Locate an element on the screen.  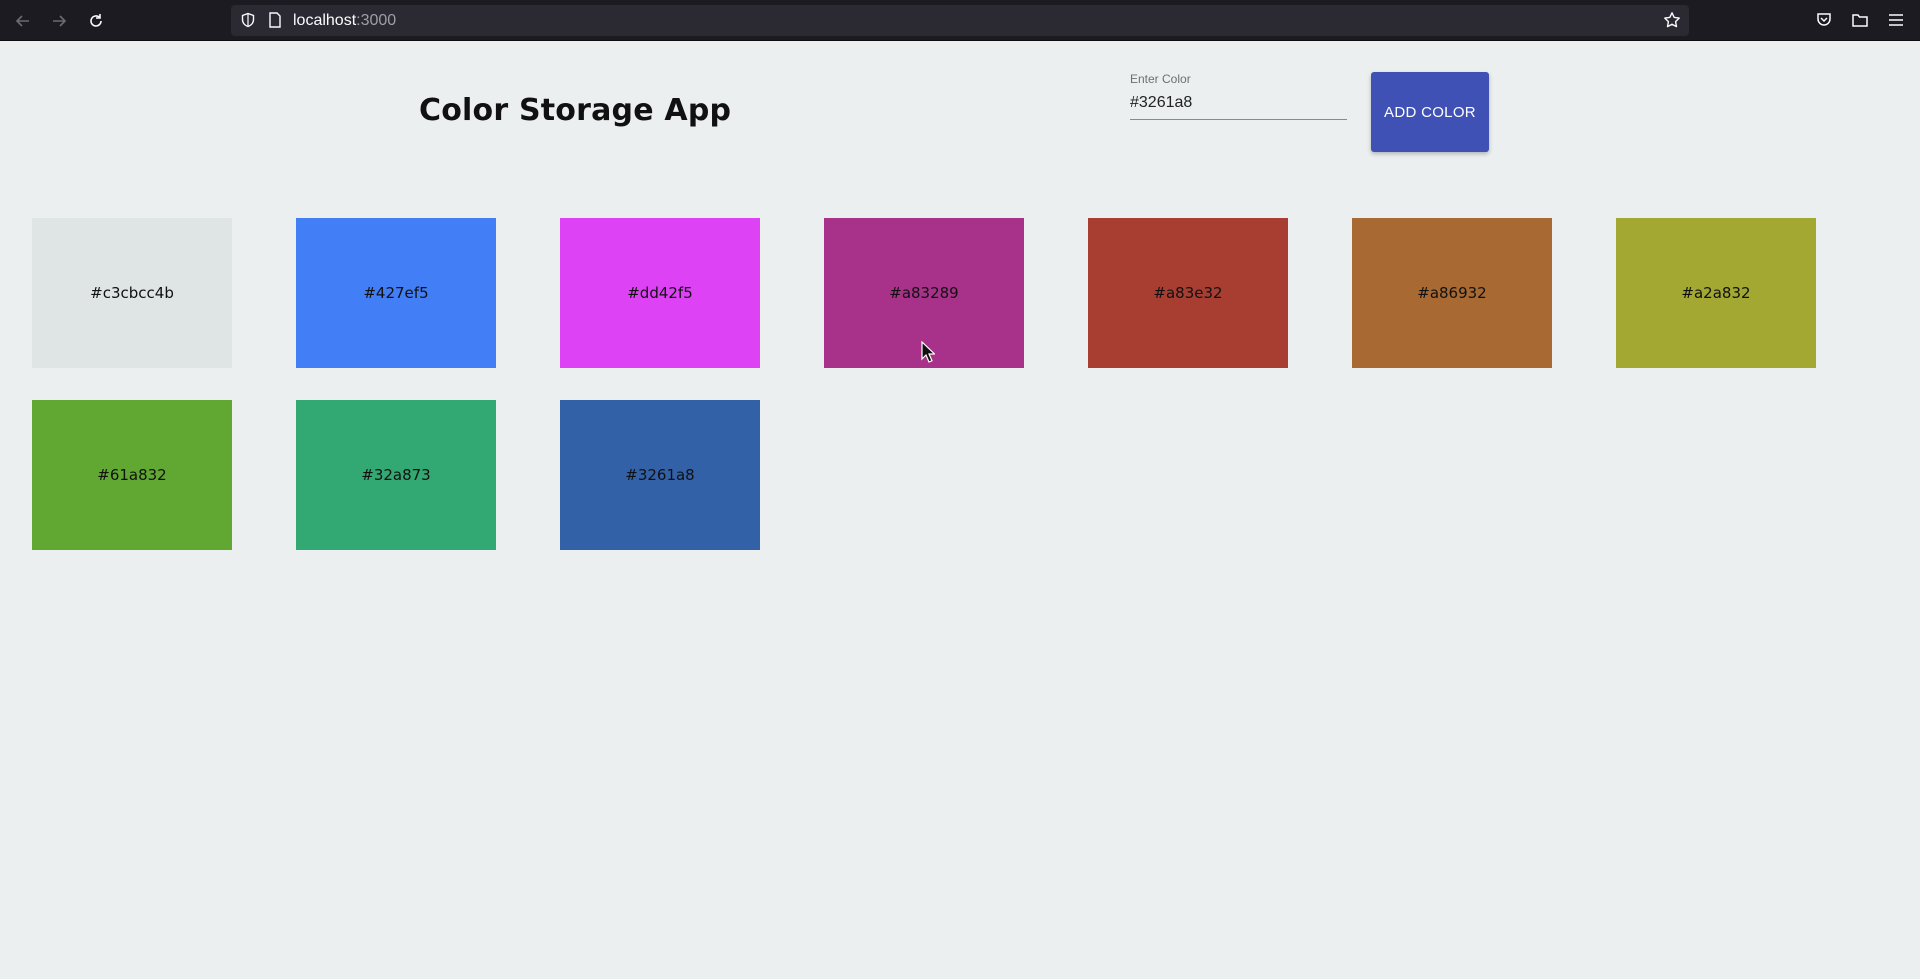
color-input is located at coordinates (1238, 105).